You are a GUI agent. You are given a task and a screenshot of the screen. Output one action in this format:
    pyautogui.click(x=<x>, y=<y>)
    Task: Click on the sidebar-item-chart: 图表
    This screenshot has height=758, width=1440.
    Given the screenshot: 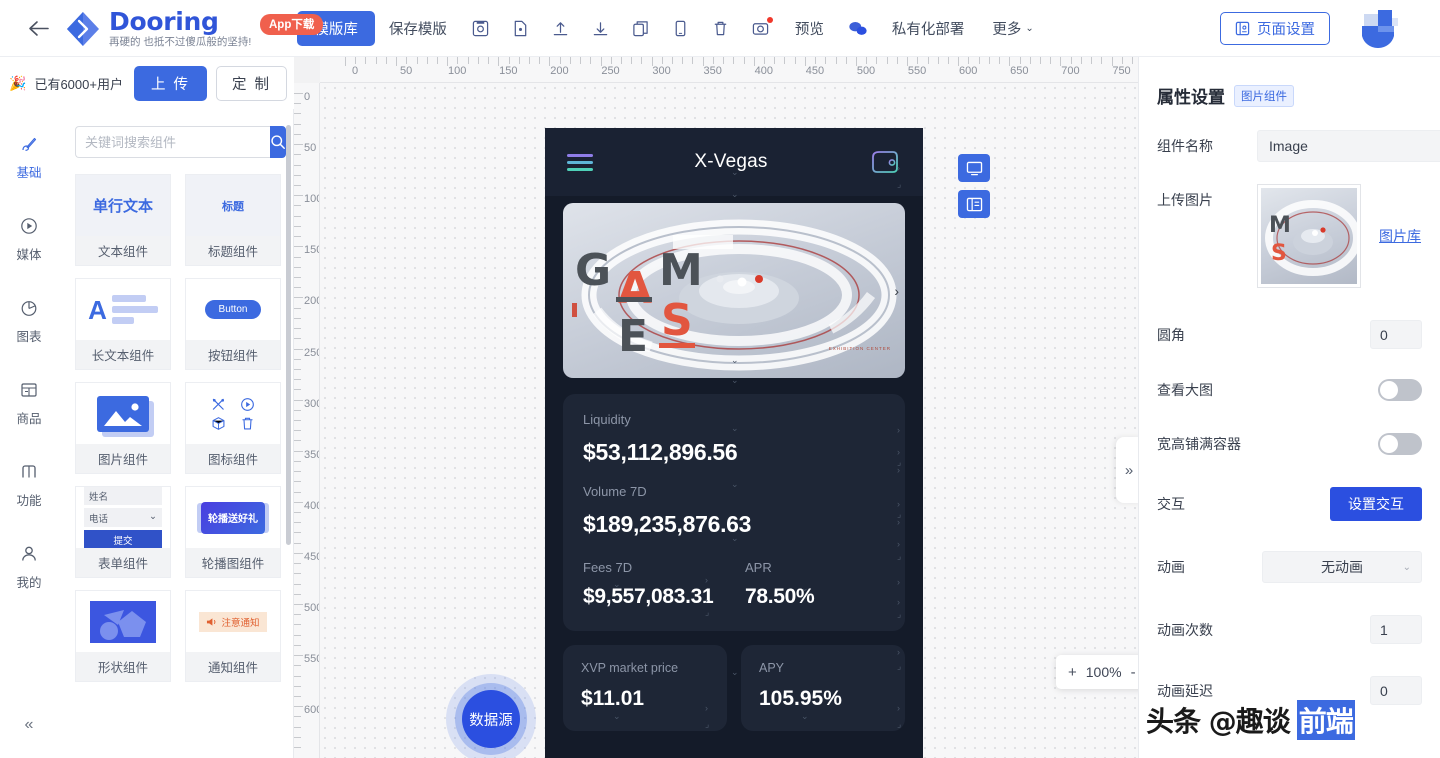 What is the action you would take?
    pyautogui.click(x=29, y=322)
    